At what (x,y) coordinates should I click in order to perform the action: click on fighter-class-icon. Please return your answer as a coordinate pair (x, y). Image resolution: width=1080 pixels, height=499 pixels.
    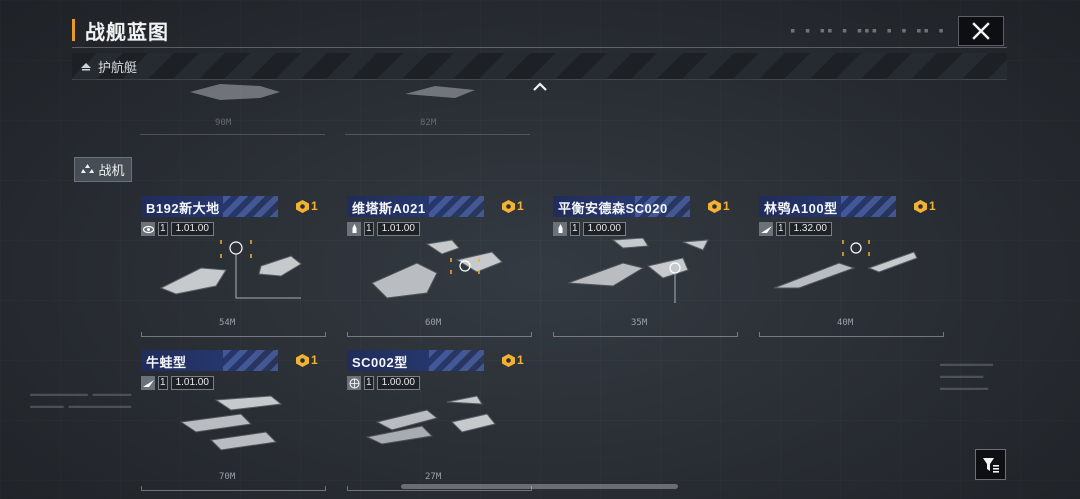
    Looking at the image, I should click on (88, 168).